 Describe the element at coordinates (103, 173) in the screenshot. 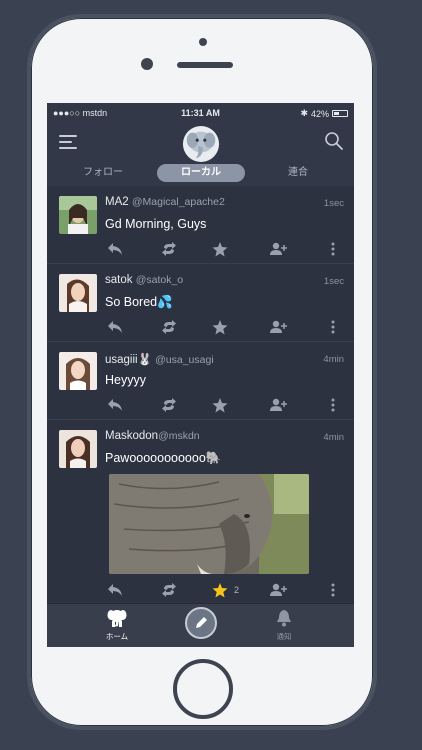

I see `tab-follow: フォロー` at that location.